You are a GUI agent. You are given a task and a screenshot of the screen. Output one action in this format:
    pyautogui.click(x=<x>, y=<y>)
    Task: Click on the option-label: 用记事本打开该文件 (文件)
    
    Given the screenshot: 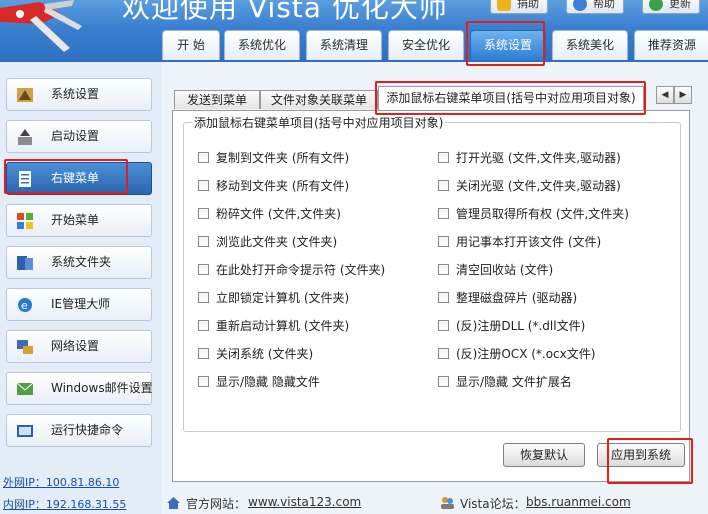 What is the action you would take?
    pyautogui.click(x=529, y=242)
    